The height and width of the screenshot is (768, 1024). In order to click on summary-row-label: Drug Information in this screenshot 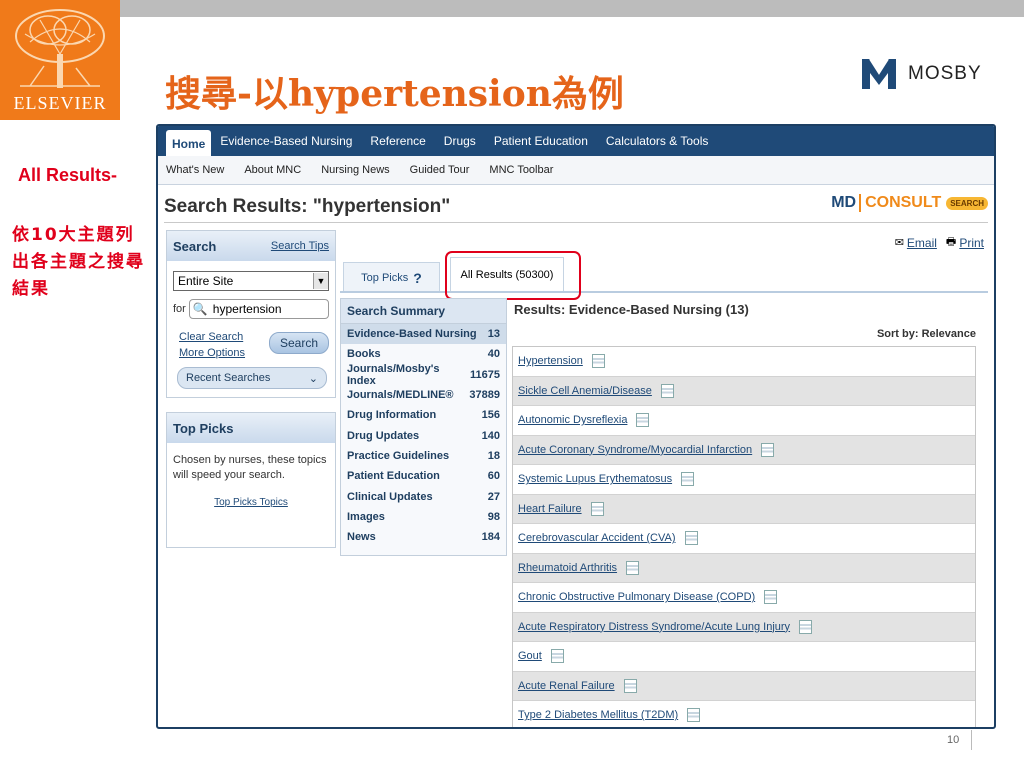, I will do `click(392, 415)`.